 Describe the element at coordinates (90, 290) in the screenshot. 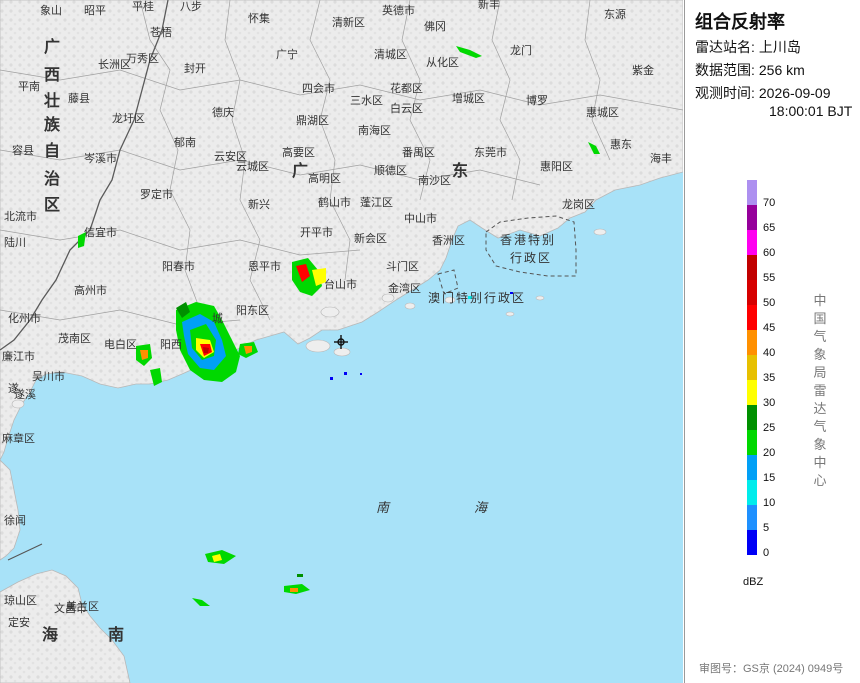

I see `map-label: 高州市` at that location.